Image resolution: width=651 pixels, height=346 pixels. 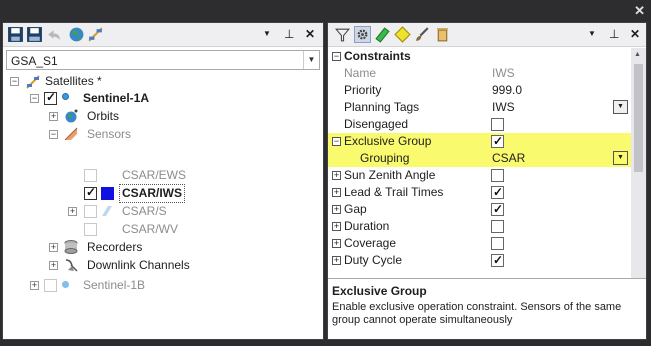 I want to click on left-toolbar: ▼ ⊥ ✕, so click(x=163, y=35).